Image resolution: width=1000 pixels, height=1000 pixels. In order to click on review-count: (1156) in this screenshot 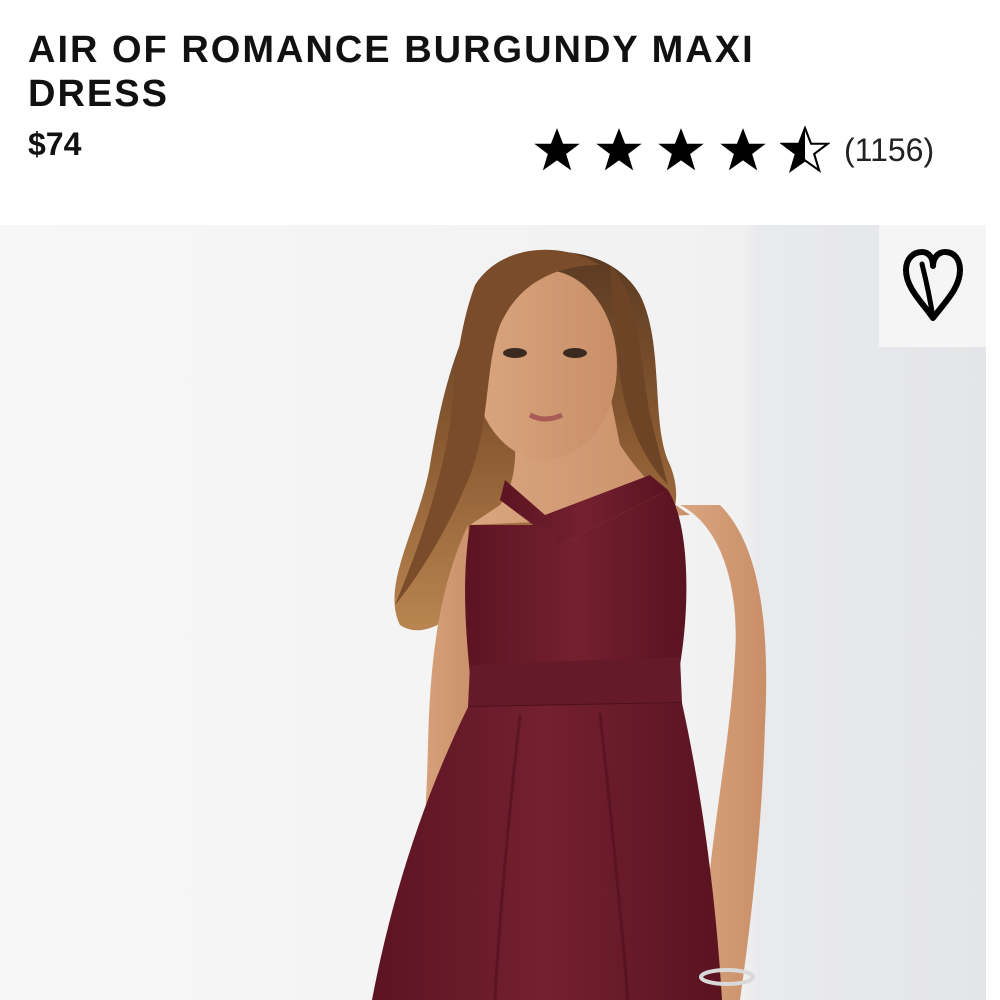, I will do `click(889, 150)`.